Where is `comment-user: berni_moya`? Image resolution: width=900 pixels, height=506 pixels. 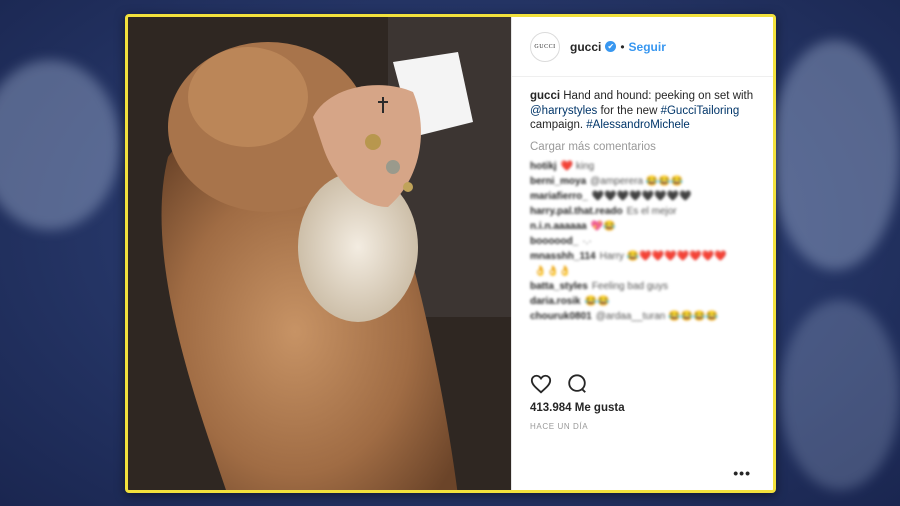 comment-user: berni_moya is located at coordinates (558, 181).